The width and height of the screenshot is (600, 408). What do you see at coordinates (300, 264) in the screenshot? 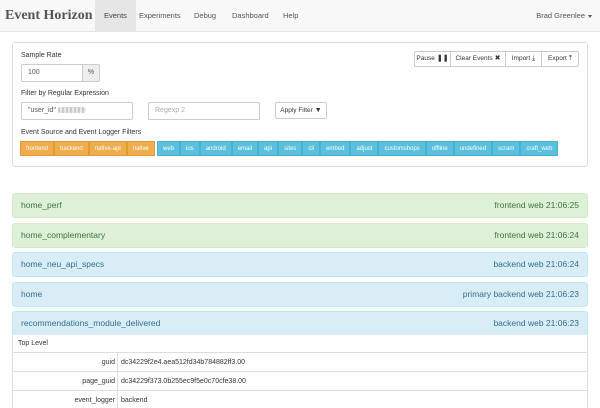
I see `event-row: home_neu_api_specs backend web 21:06:24` at bounding box center [300, 264].